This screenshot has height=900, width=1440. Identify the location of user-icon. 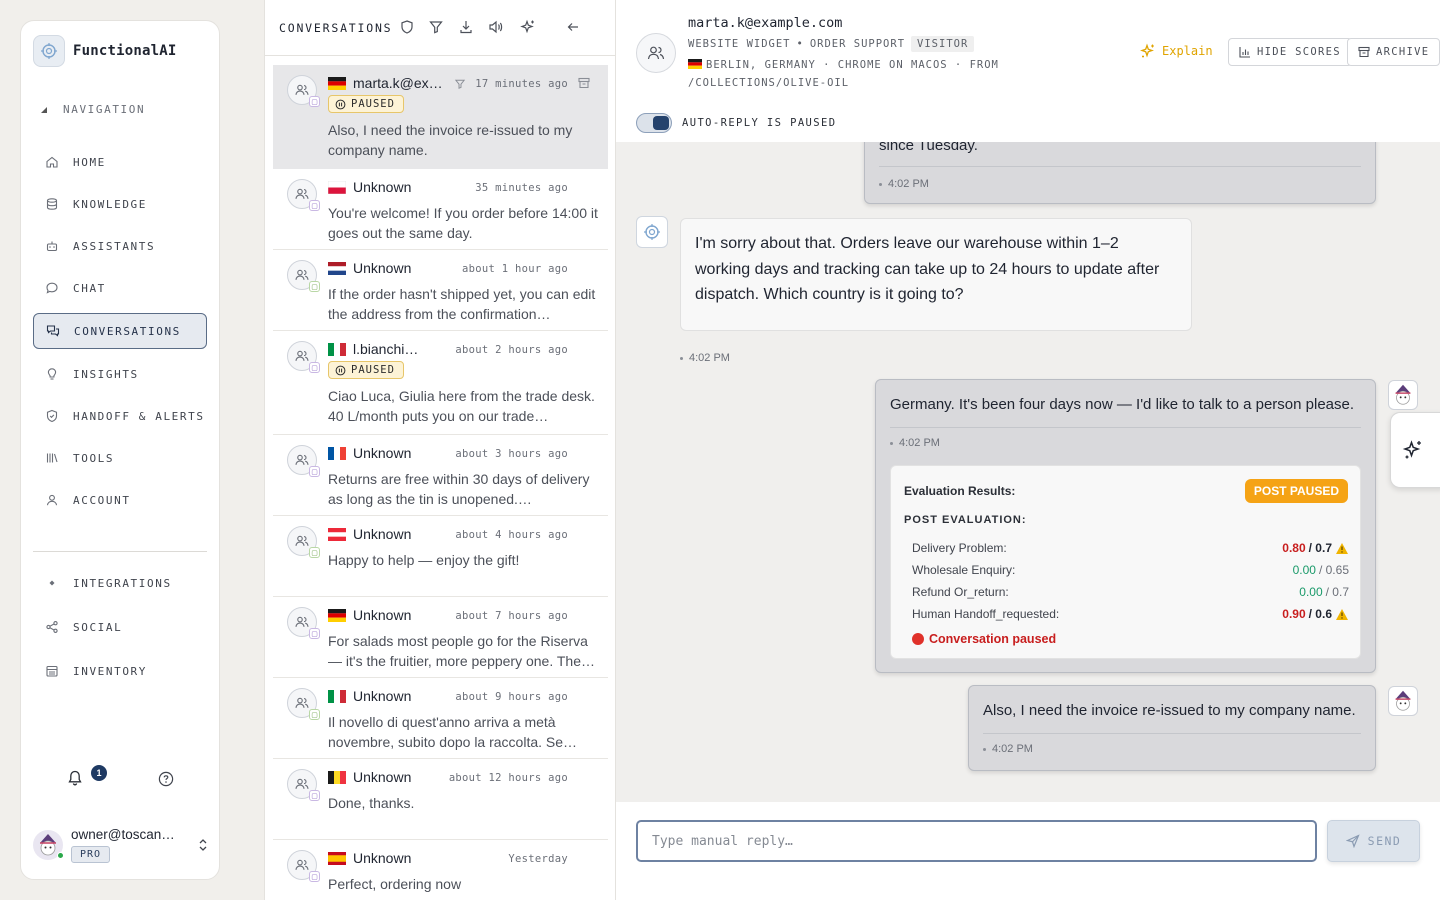
(52, 500).